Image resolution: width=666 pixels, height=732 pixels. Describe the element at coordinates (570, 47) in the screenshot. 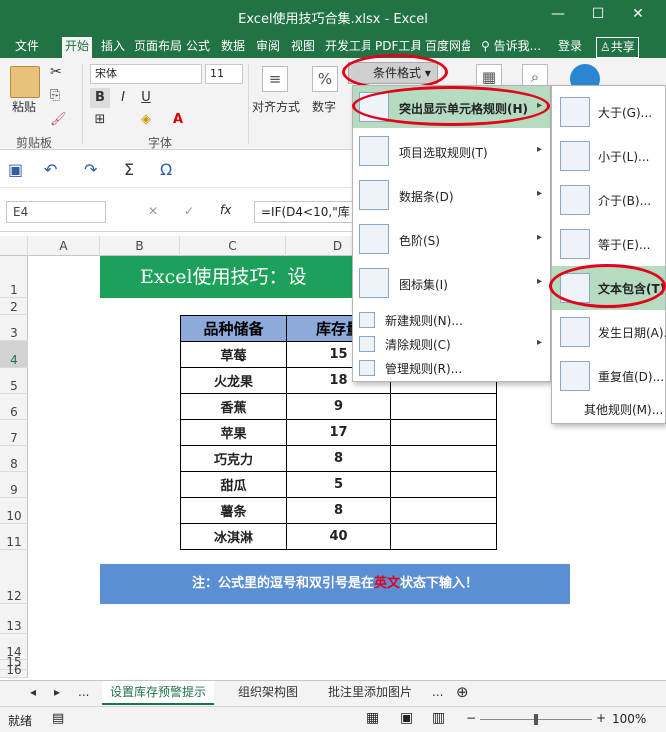

I see `sign-in-link: 登录` at that location.